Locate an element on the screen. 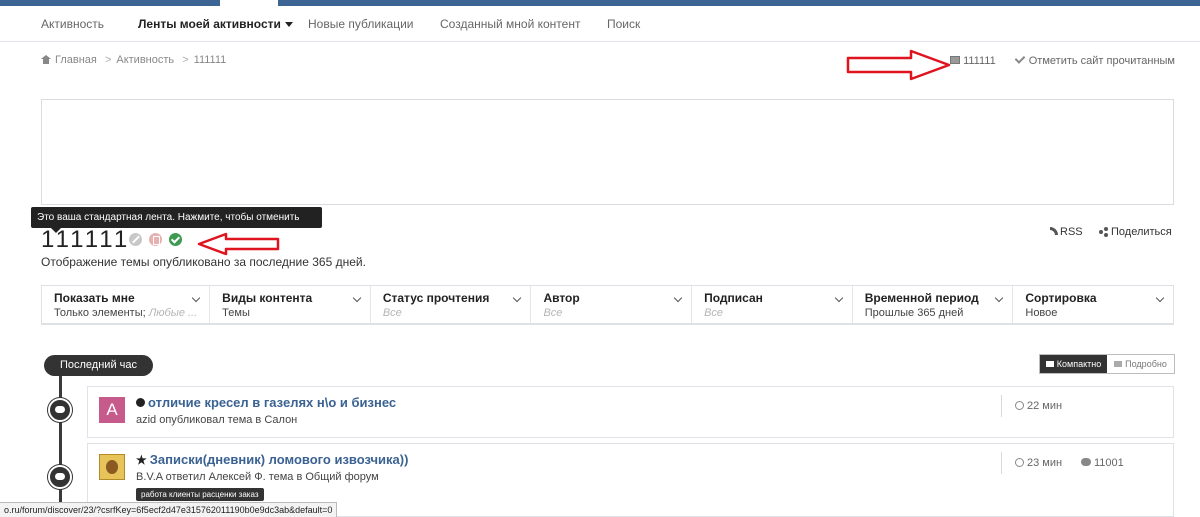 Image resolution: width=1200 pixels, height=517 pixels. filter-value: Новое is located at coordinates (1041, 313).